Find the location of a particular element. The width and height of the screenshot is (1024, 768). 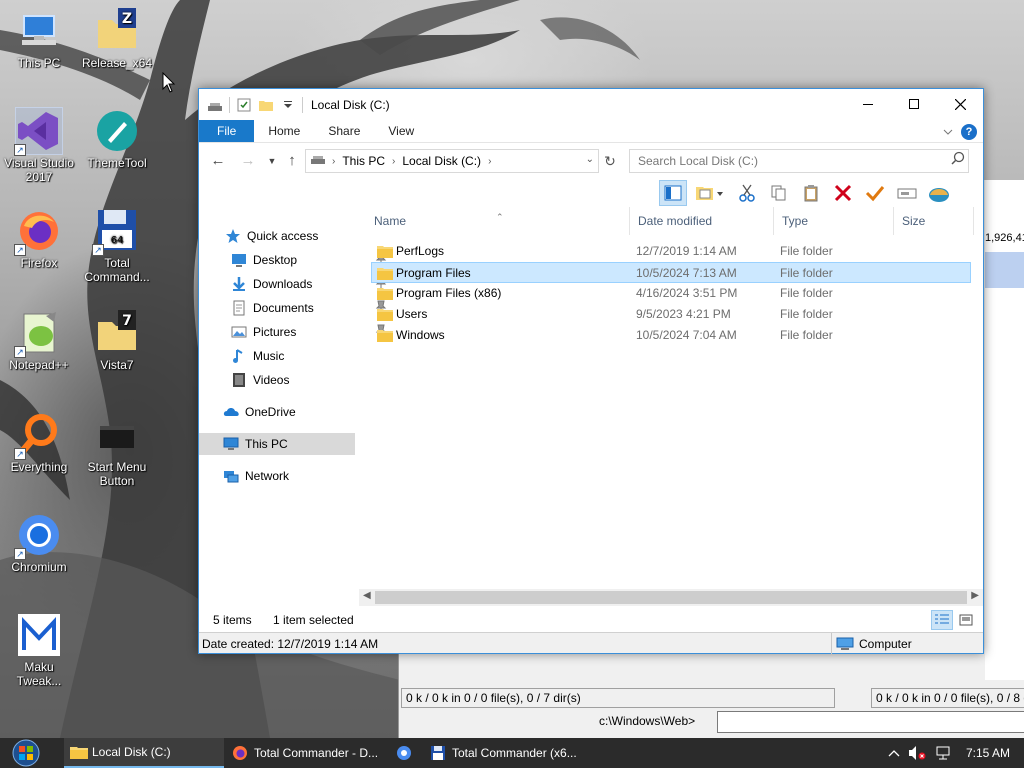

column-header-type: Type is located at coordinates (834, 221).